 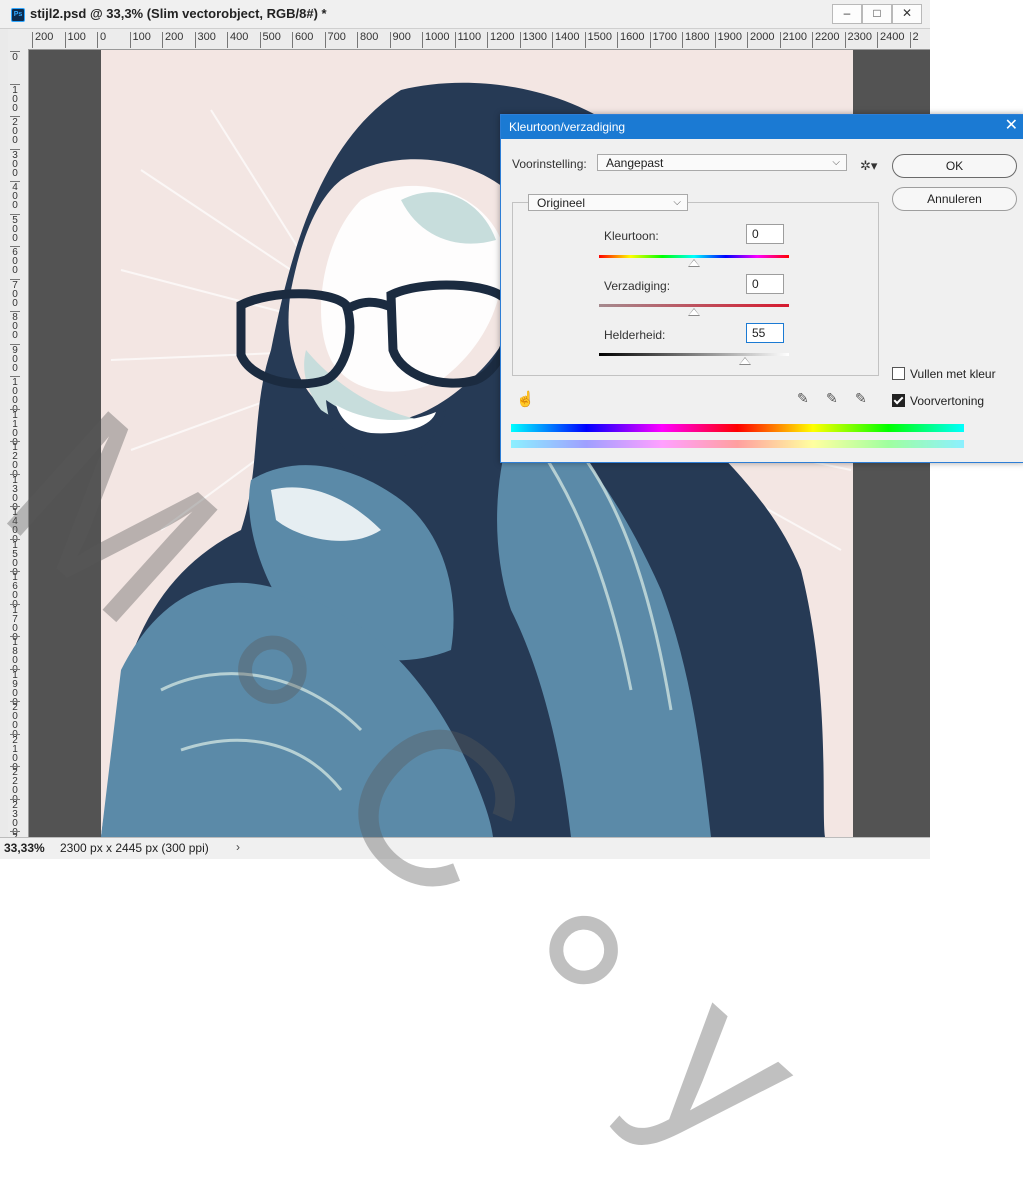 I want to click on status-menu-arrow: ›, so click(x=238, y=847).